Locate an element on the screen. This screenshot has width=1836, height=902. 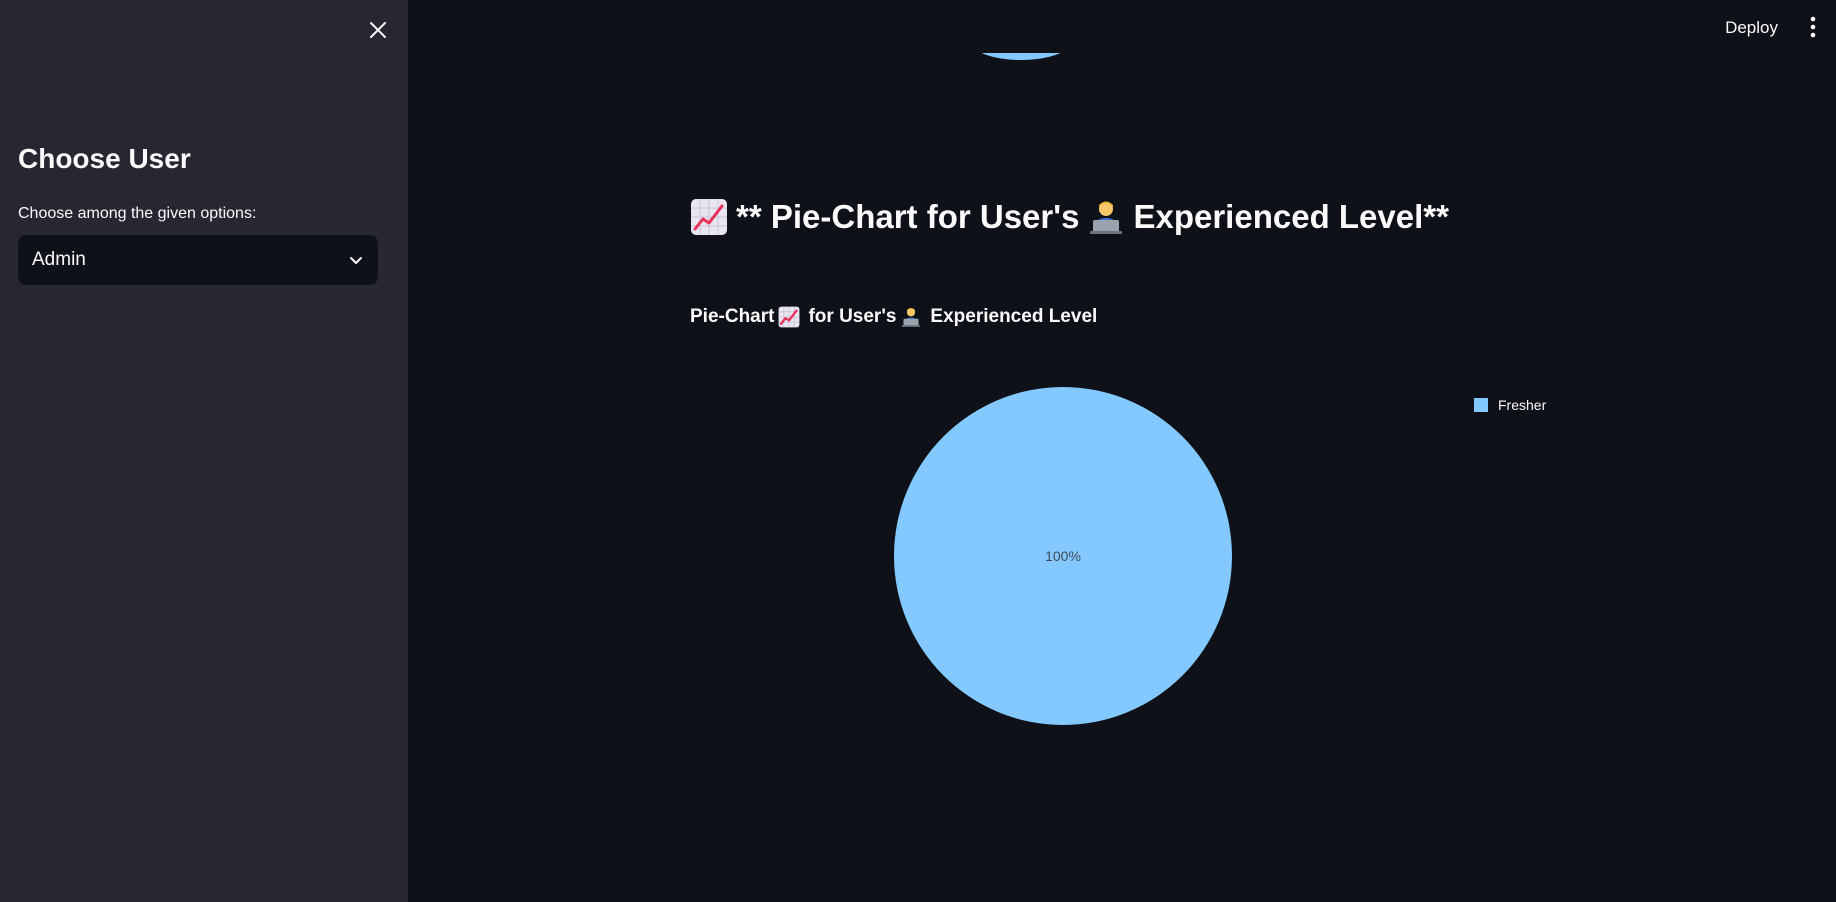
chart-title-part2: for User's is located at coordinates (852, 316).